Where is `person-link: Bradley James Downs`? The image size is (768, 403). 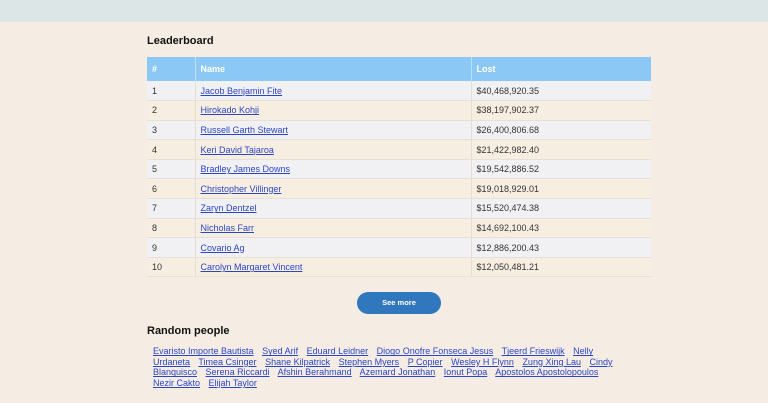 person-link: Bradley James Downs is located at coordinates (246, 169).